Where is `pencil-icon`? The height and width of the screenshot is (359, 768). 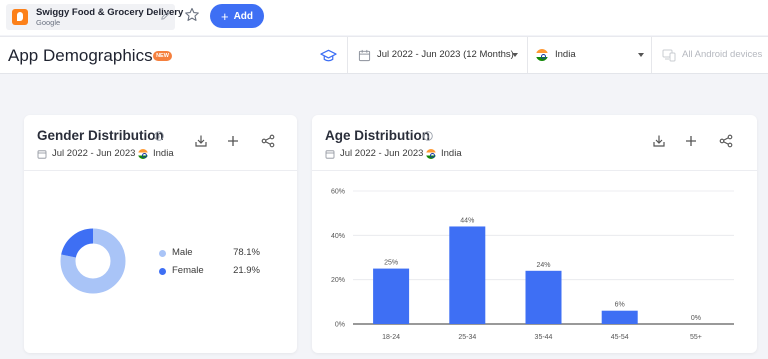 pencil-icon is located at coordinates (165, 15).